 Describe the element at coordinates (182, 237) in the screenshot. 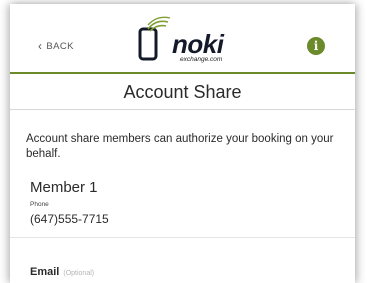

I see `section-divider` at that location.